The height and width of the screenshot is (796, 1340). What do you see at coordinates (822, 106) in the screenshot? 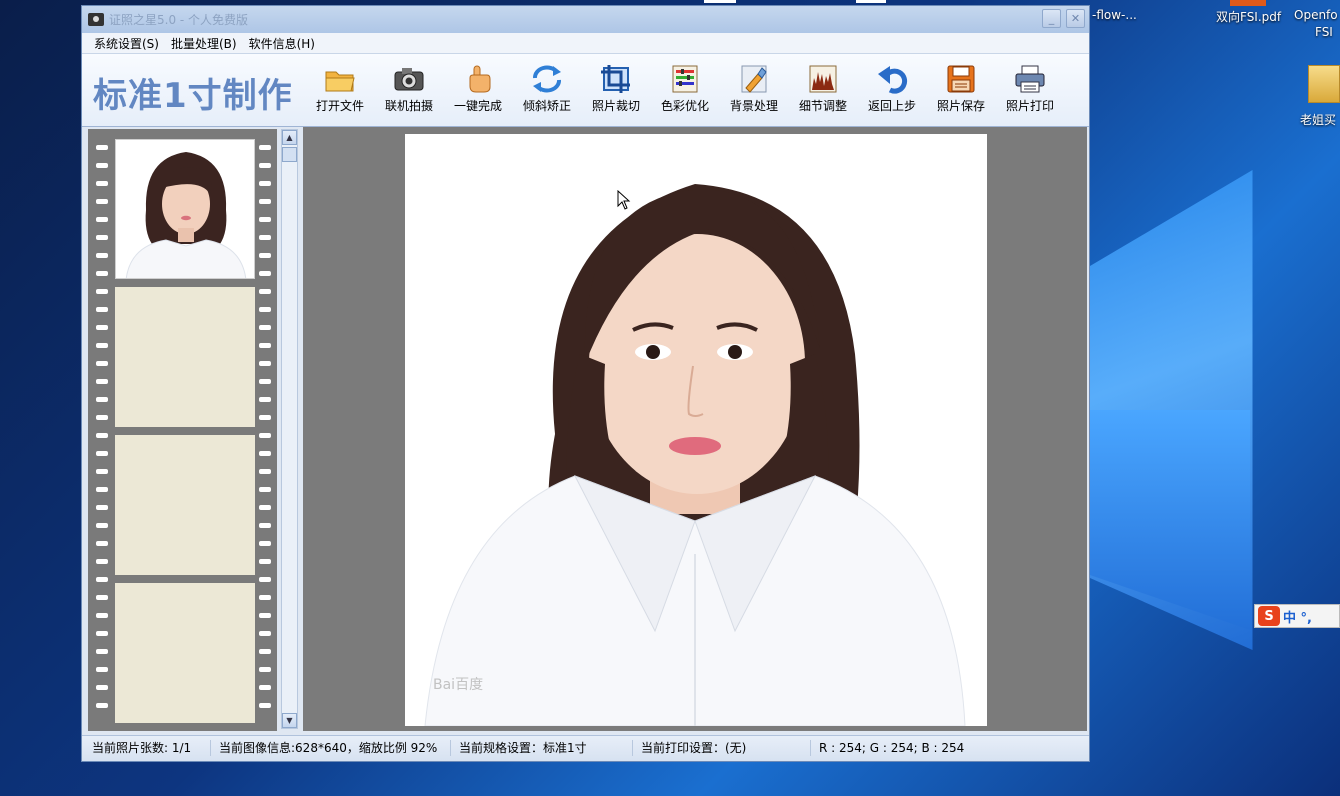
I see `tool-label: 细节调整` at bounding box center [822, 106].